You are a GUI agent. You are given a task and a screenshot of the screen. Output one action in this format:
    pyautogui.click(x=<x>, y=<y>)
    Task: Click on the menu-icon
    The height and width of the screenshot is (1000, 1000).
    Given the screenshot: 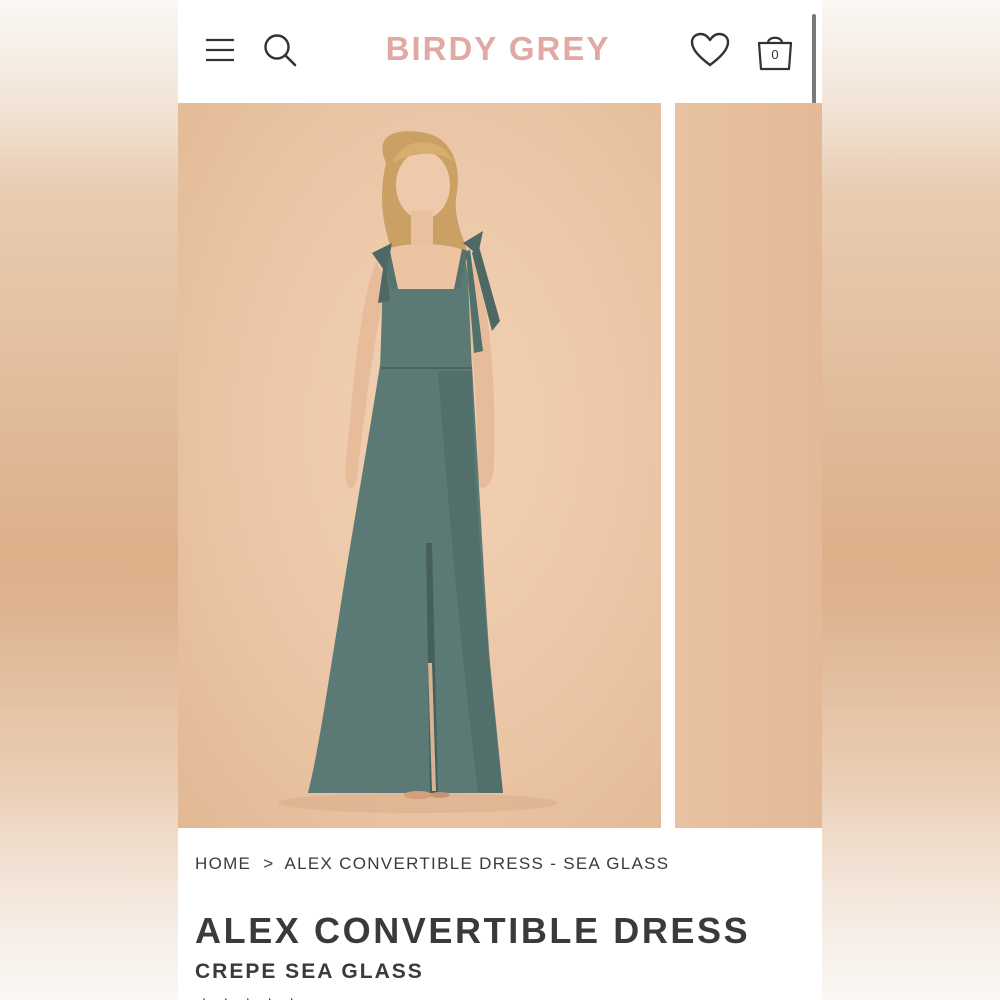 What is the action you would take?
    pyautogui.click(x=220, y=50)
    